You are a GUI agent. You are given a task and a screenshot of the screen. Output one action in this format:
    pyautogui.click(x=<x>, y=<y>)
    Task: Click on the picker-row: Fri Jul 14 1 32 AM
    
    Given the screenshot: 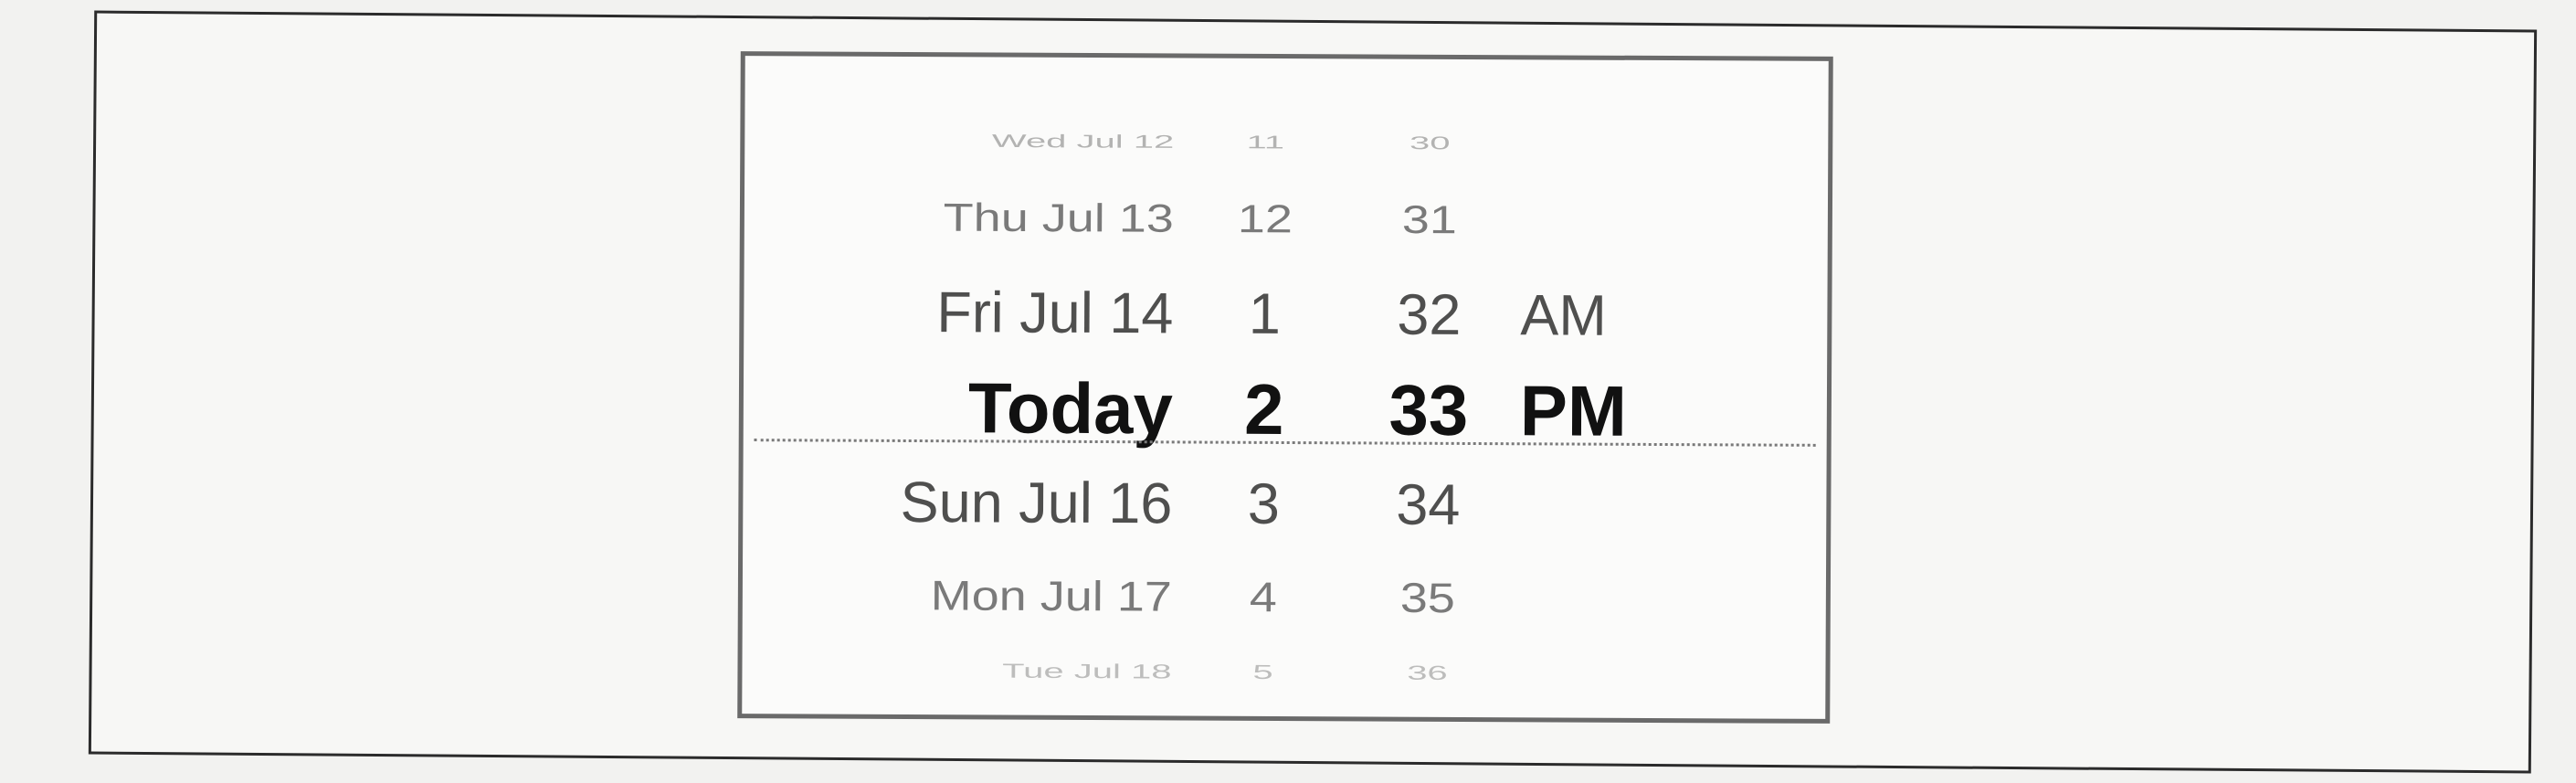 What is the action you would take?
    pyautogui.click(x=1285, y=314)
    